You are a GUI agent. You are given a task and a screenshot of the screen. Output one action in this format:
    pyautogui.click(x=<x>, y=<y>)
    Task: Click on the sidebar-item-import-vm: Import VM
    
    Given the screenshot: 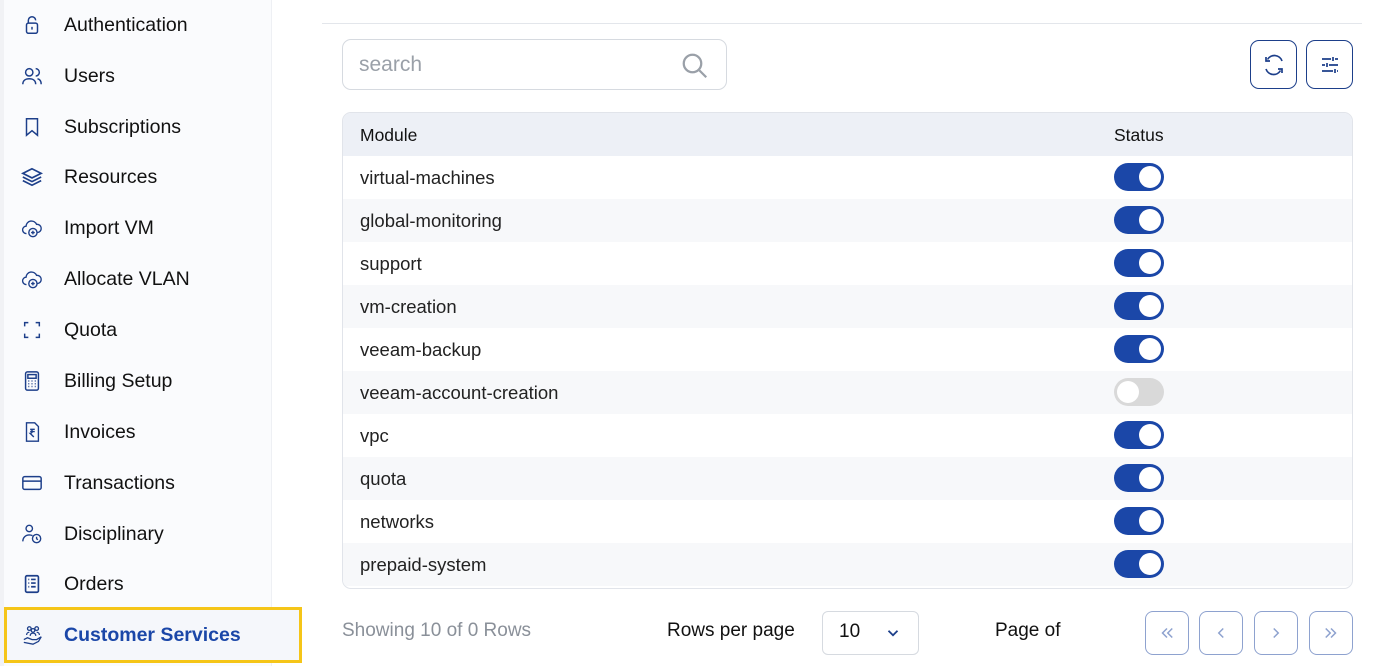 What is the action you would take?
    pyautogui.click(x=138, y=228)
    